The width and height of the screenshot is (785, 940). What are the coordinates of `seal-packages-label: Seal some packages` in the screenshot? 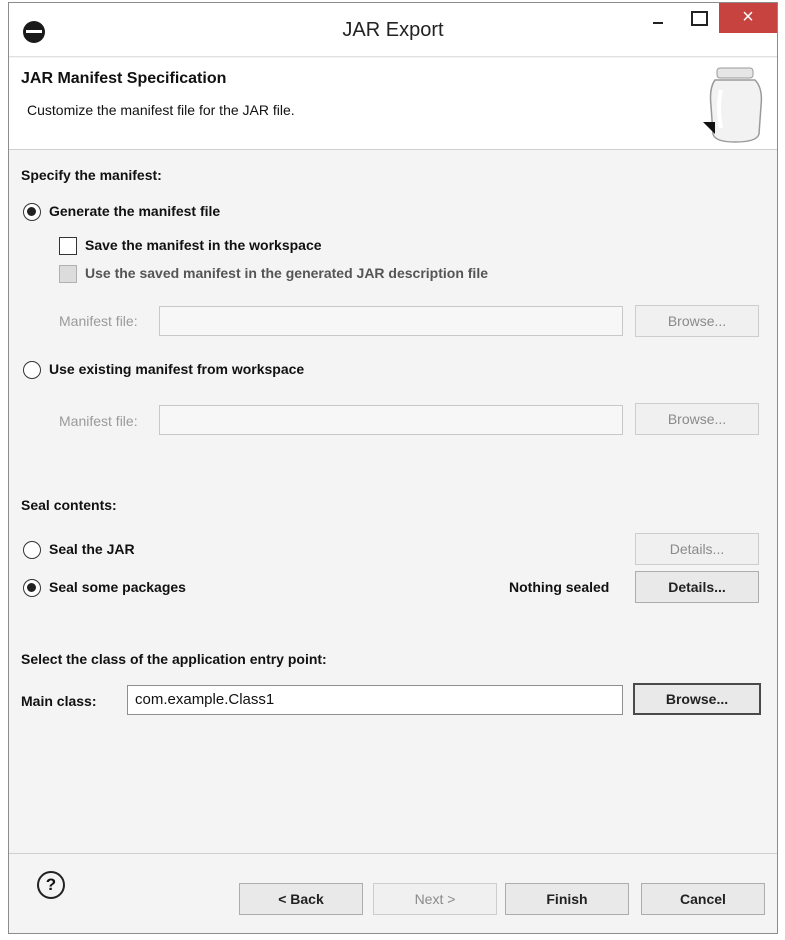 It's located at (117, 587).